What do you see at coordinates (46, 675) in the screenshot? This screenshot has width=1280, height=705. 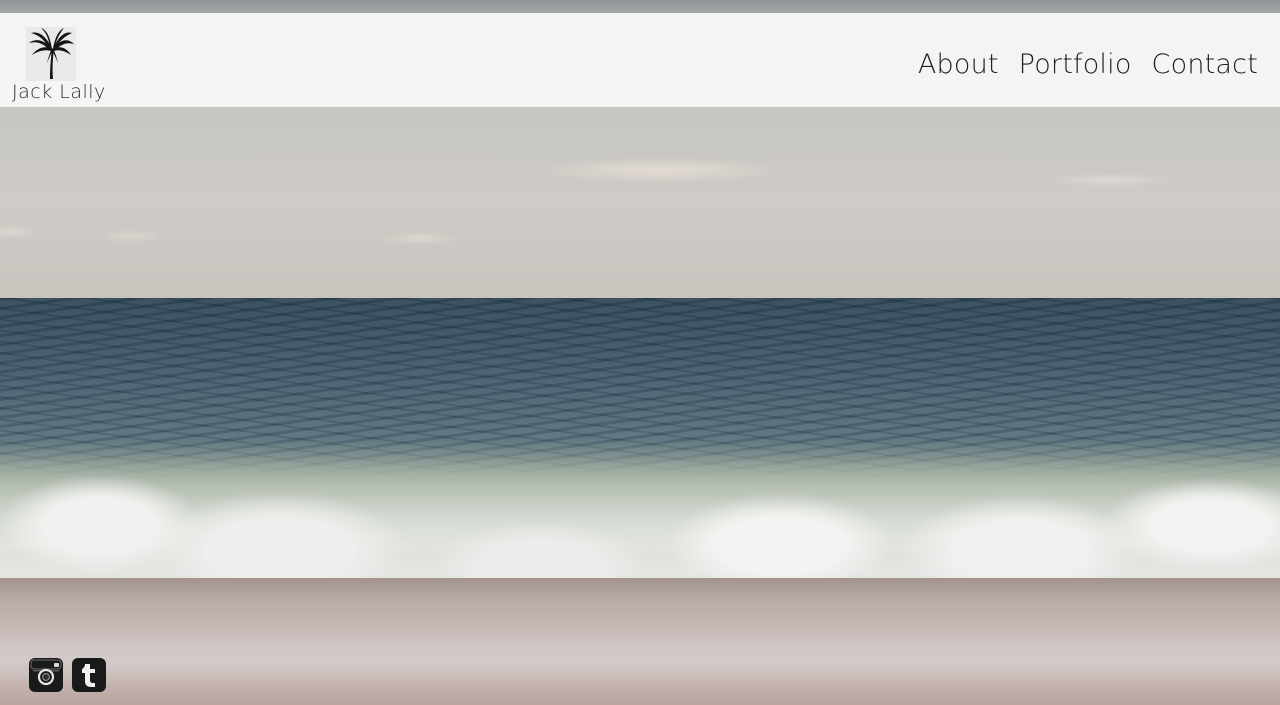 I see `instagram-icon` at bounding box center [46, 675].